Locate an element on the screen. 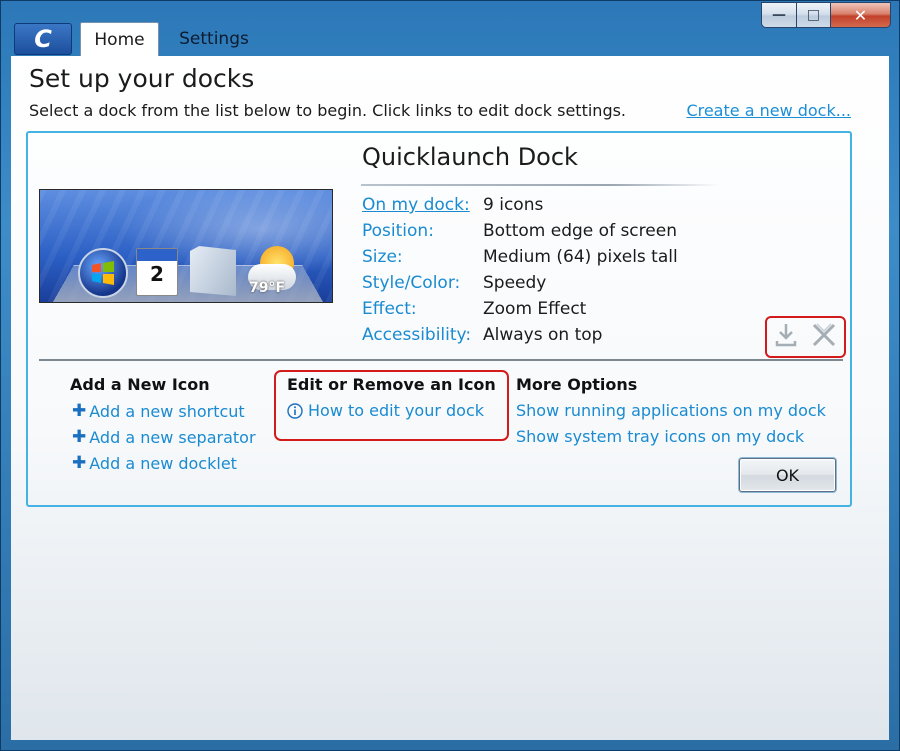 This screenshot has height=751, width=900. maximize-button: □ is located at coordinates (814, 15).